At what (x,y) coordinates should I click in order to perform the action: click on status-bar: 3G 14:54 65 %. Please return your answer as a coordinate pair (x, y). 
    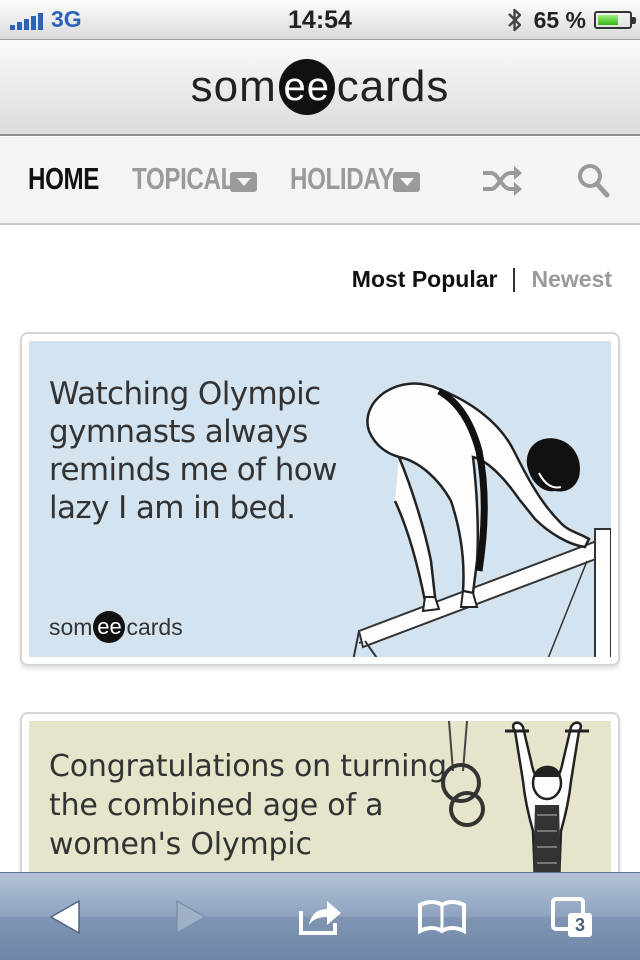
    Looking at the image, I should click on (320, 20).